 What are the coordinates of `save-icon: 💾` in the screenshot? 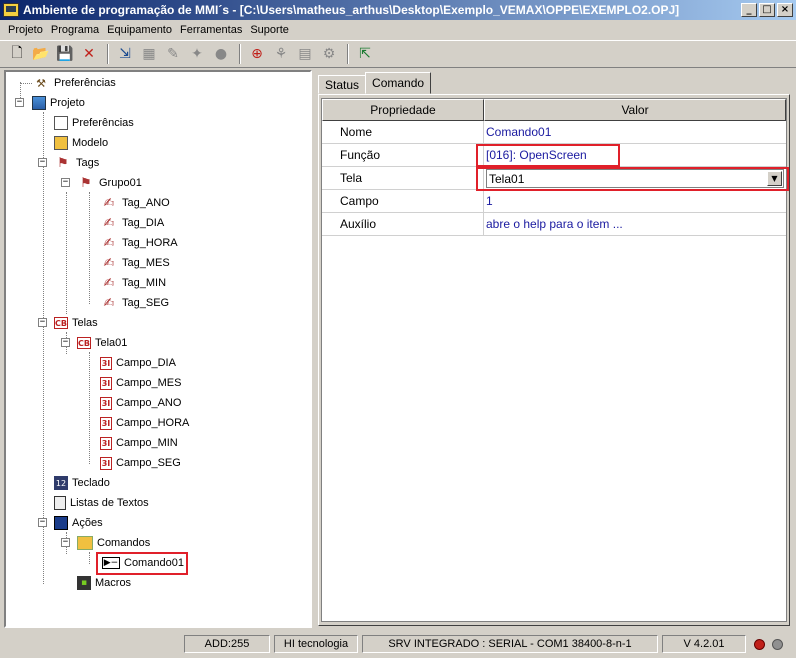 It's located at (65, 54).